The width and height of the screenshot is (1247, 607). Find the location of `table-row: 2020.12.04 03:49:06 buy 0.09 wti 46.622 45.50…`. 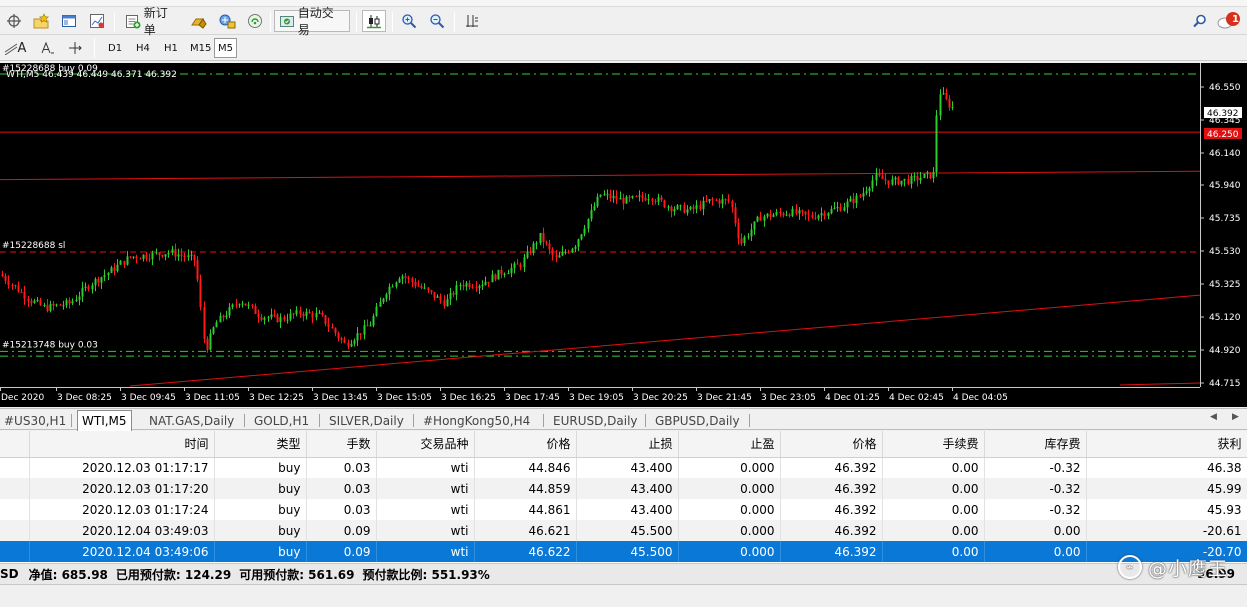

table-row: 2020.12.04 03:49:06 buy 0.09 wti 46.622 45.50… is located at coordinates (623, 551).